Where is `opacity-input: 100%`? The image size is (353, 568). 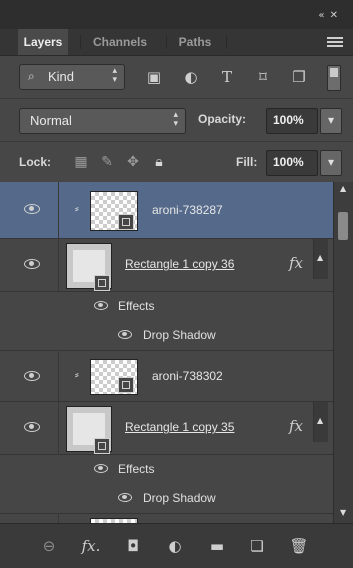 opacity-input: 100% is located at coordinates (292, 121).